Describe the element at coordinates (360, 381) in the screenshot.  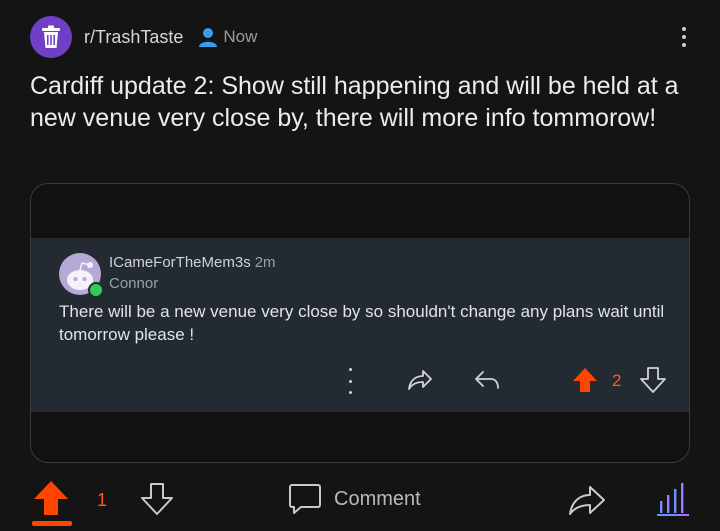
I see `comment-actions: 2` at that location.